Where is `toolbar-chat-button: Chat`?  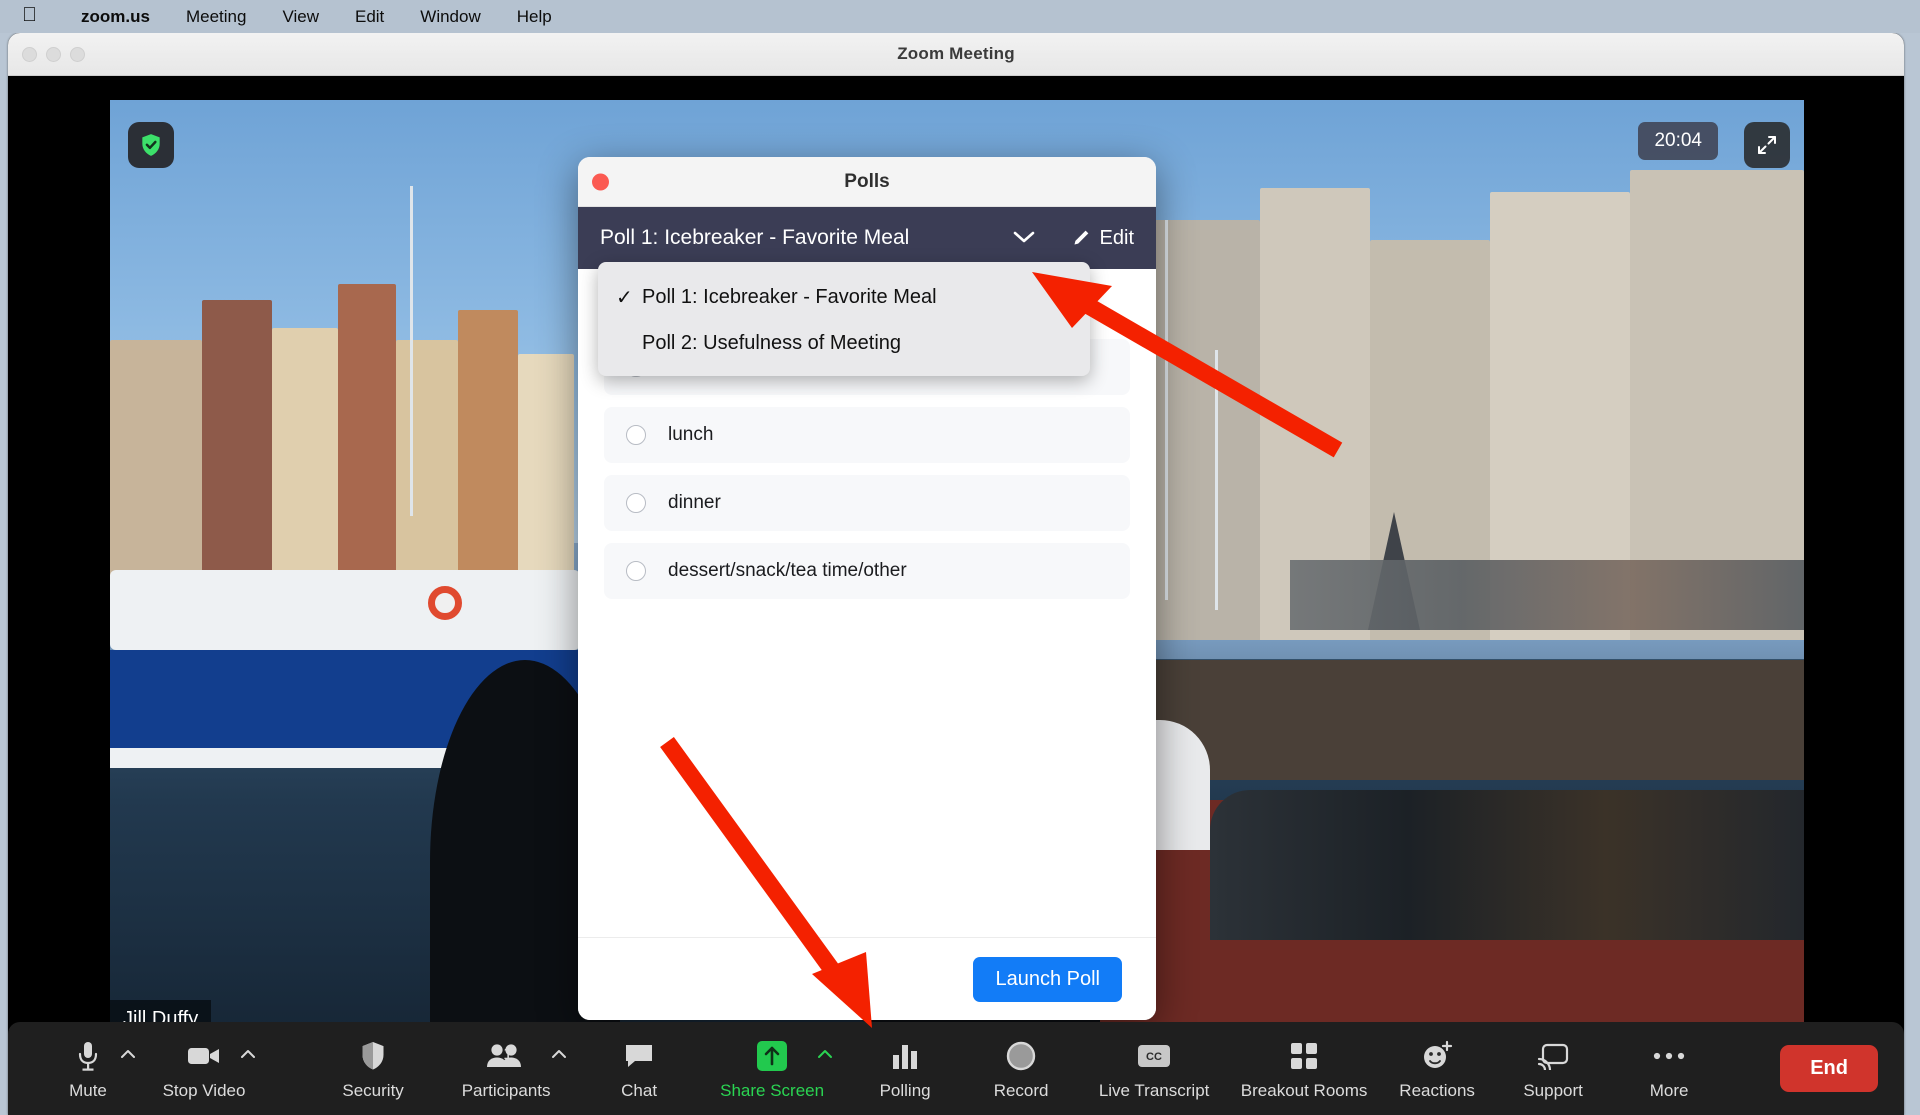
toolbar-chat-button: Chat is located at coordinates (639, 1069).